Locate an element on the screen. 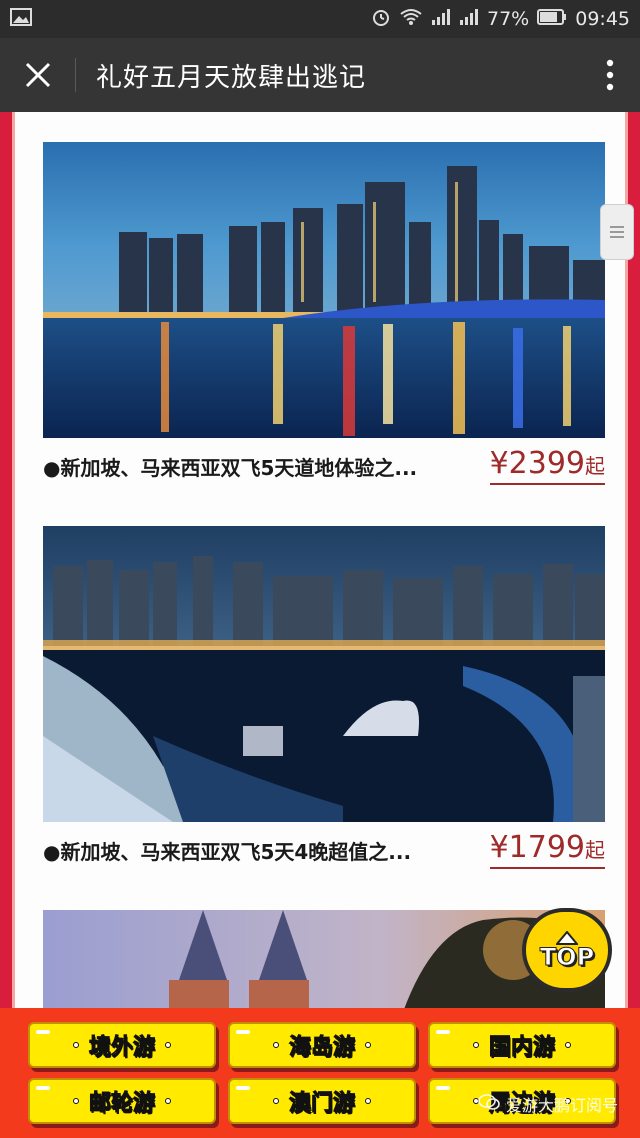  alarm-icon is located at coordinates (381, 19).